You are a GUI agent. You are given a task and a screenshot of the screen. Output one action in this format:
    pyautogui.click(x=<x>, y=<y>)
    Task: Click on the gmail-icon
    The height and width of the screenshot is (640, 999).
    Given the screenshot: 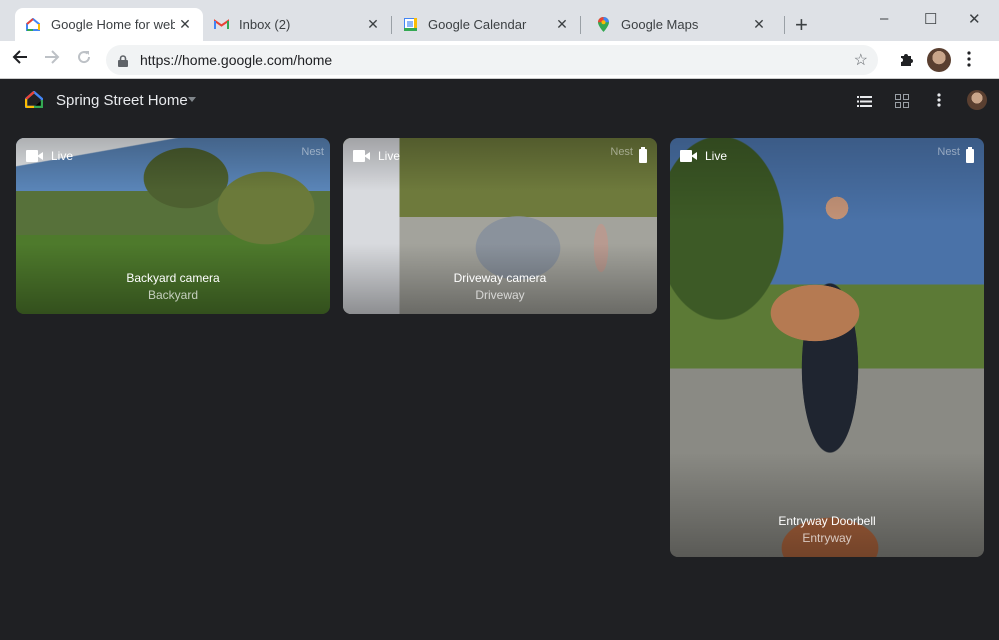 What is the action you would take?
    pyautogui.click(x=221, y=25)
    